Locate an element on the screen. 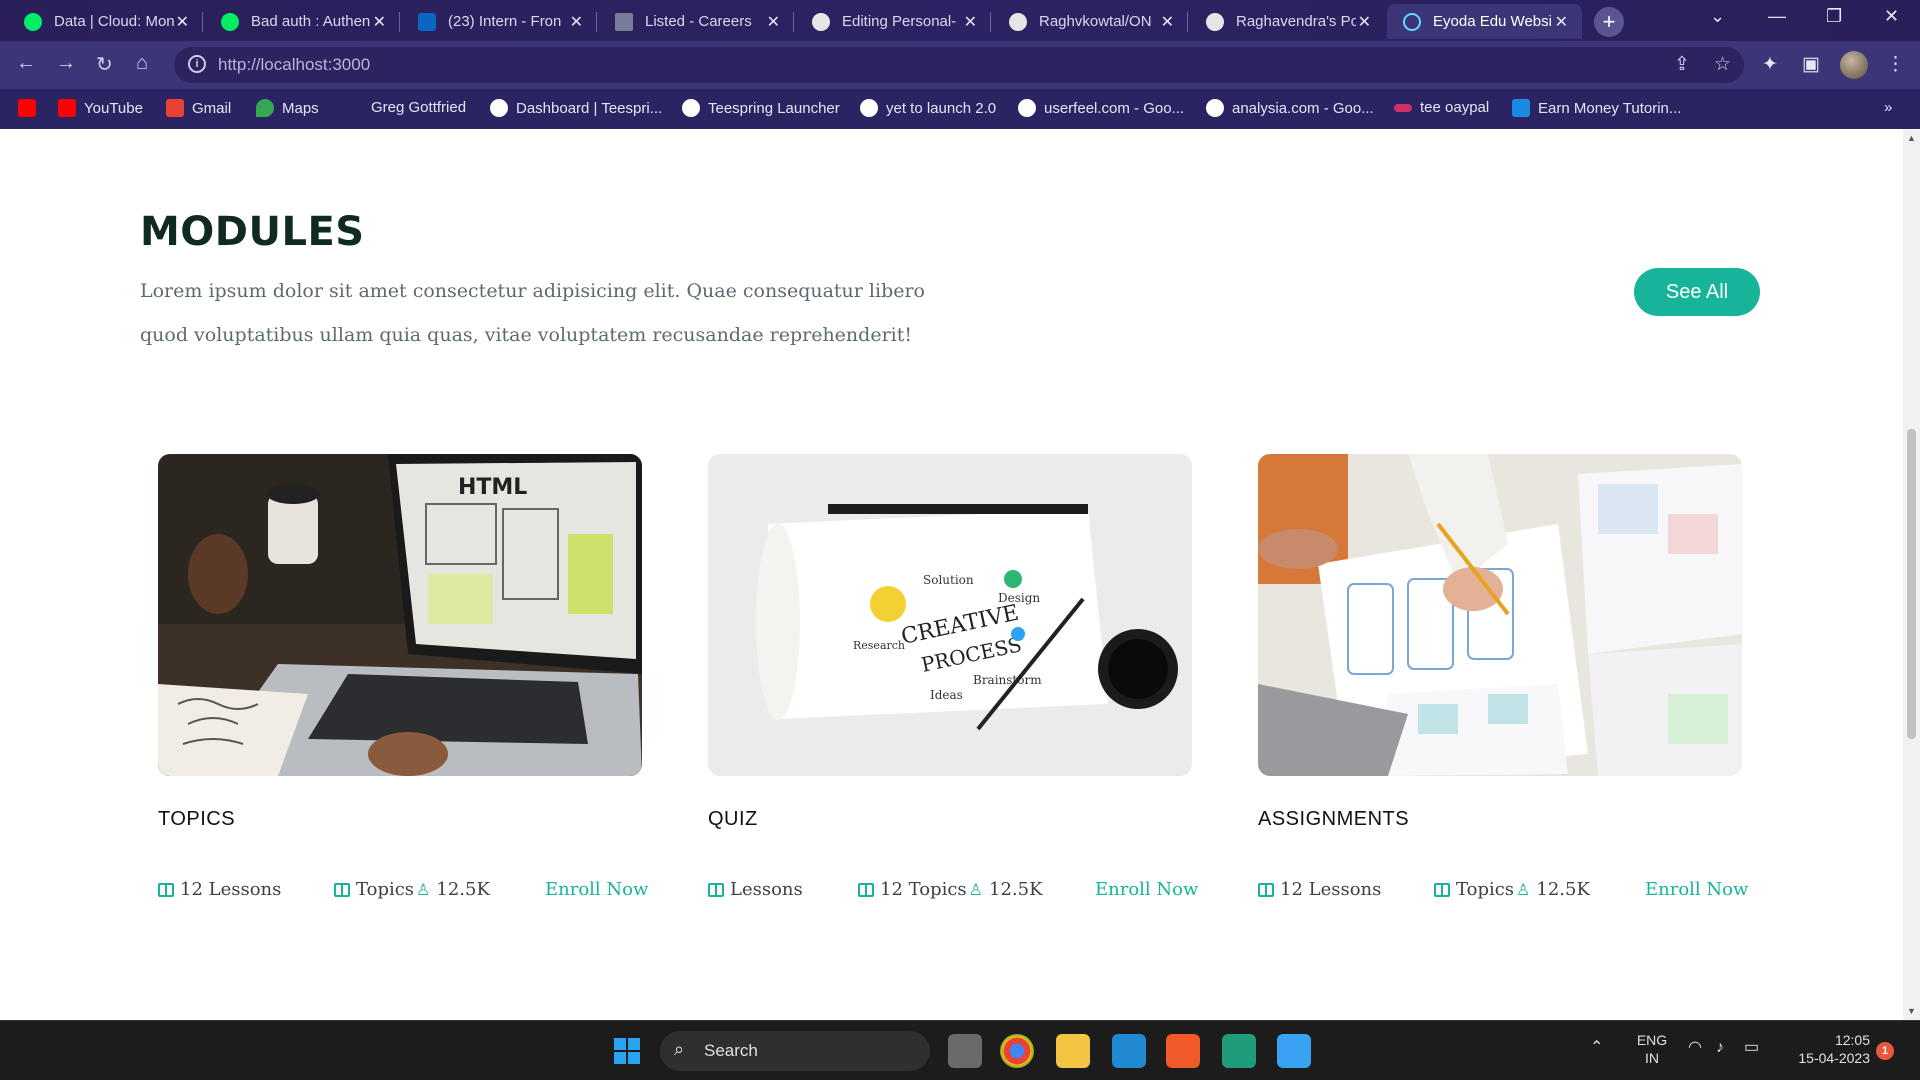  chrome-icon is located at coordinates (1017, 1051).